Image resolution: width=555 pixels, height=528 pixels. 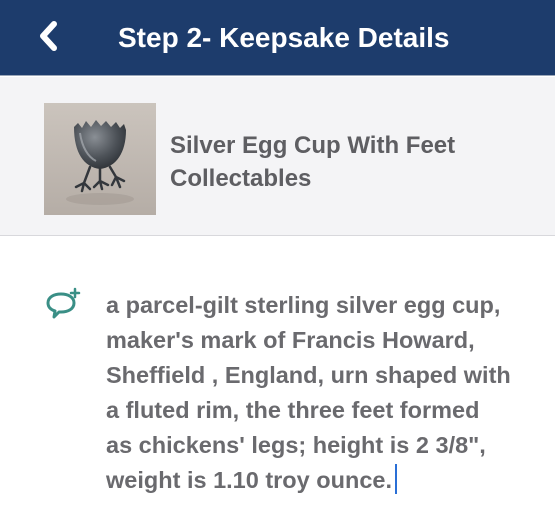 I want to click on add-comment-button, so click(x=64, y=306).